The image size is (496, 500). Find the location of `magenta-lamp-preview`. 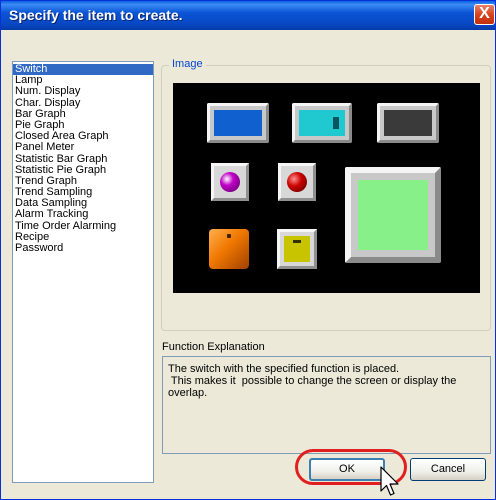

magenta-lamp-preview is located at coordinates (230, 182).